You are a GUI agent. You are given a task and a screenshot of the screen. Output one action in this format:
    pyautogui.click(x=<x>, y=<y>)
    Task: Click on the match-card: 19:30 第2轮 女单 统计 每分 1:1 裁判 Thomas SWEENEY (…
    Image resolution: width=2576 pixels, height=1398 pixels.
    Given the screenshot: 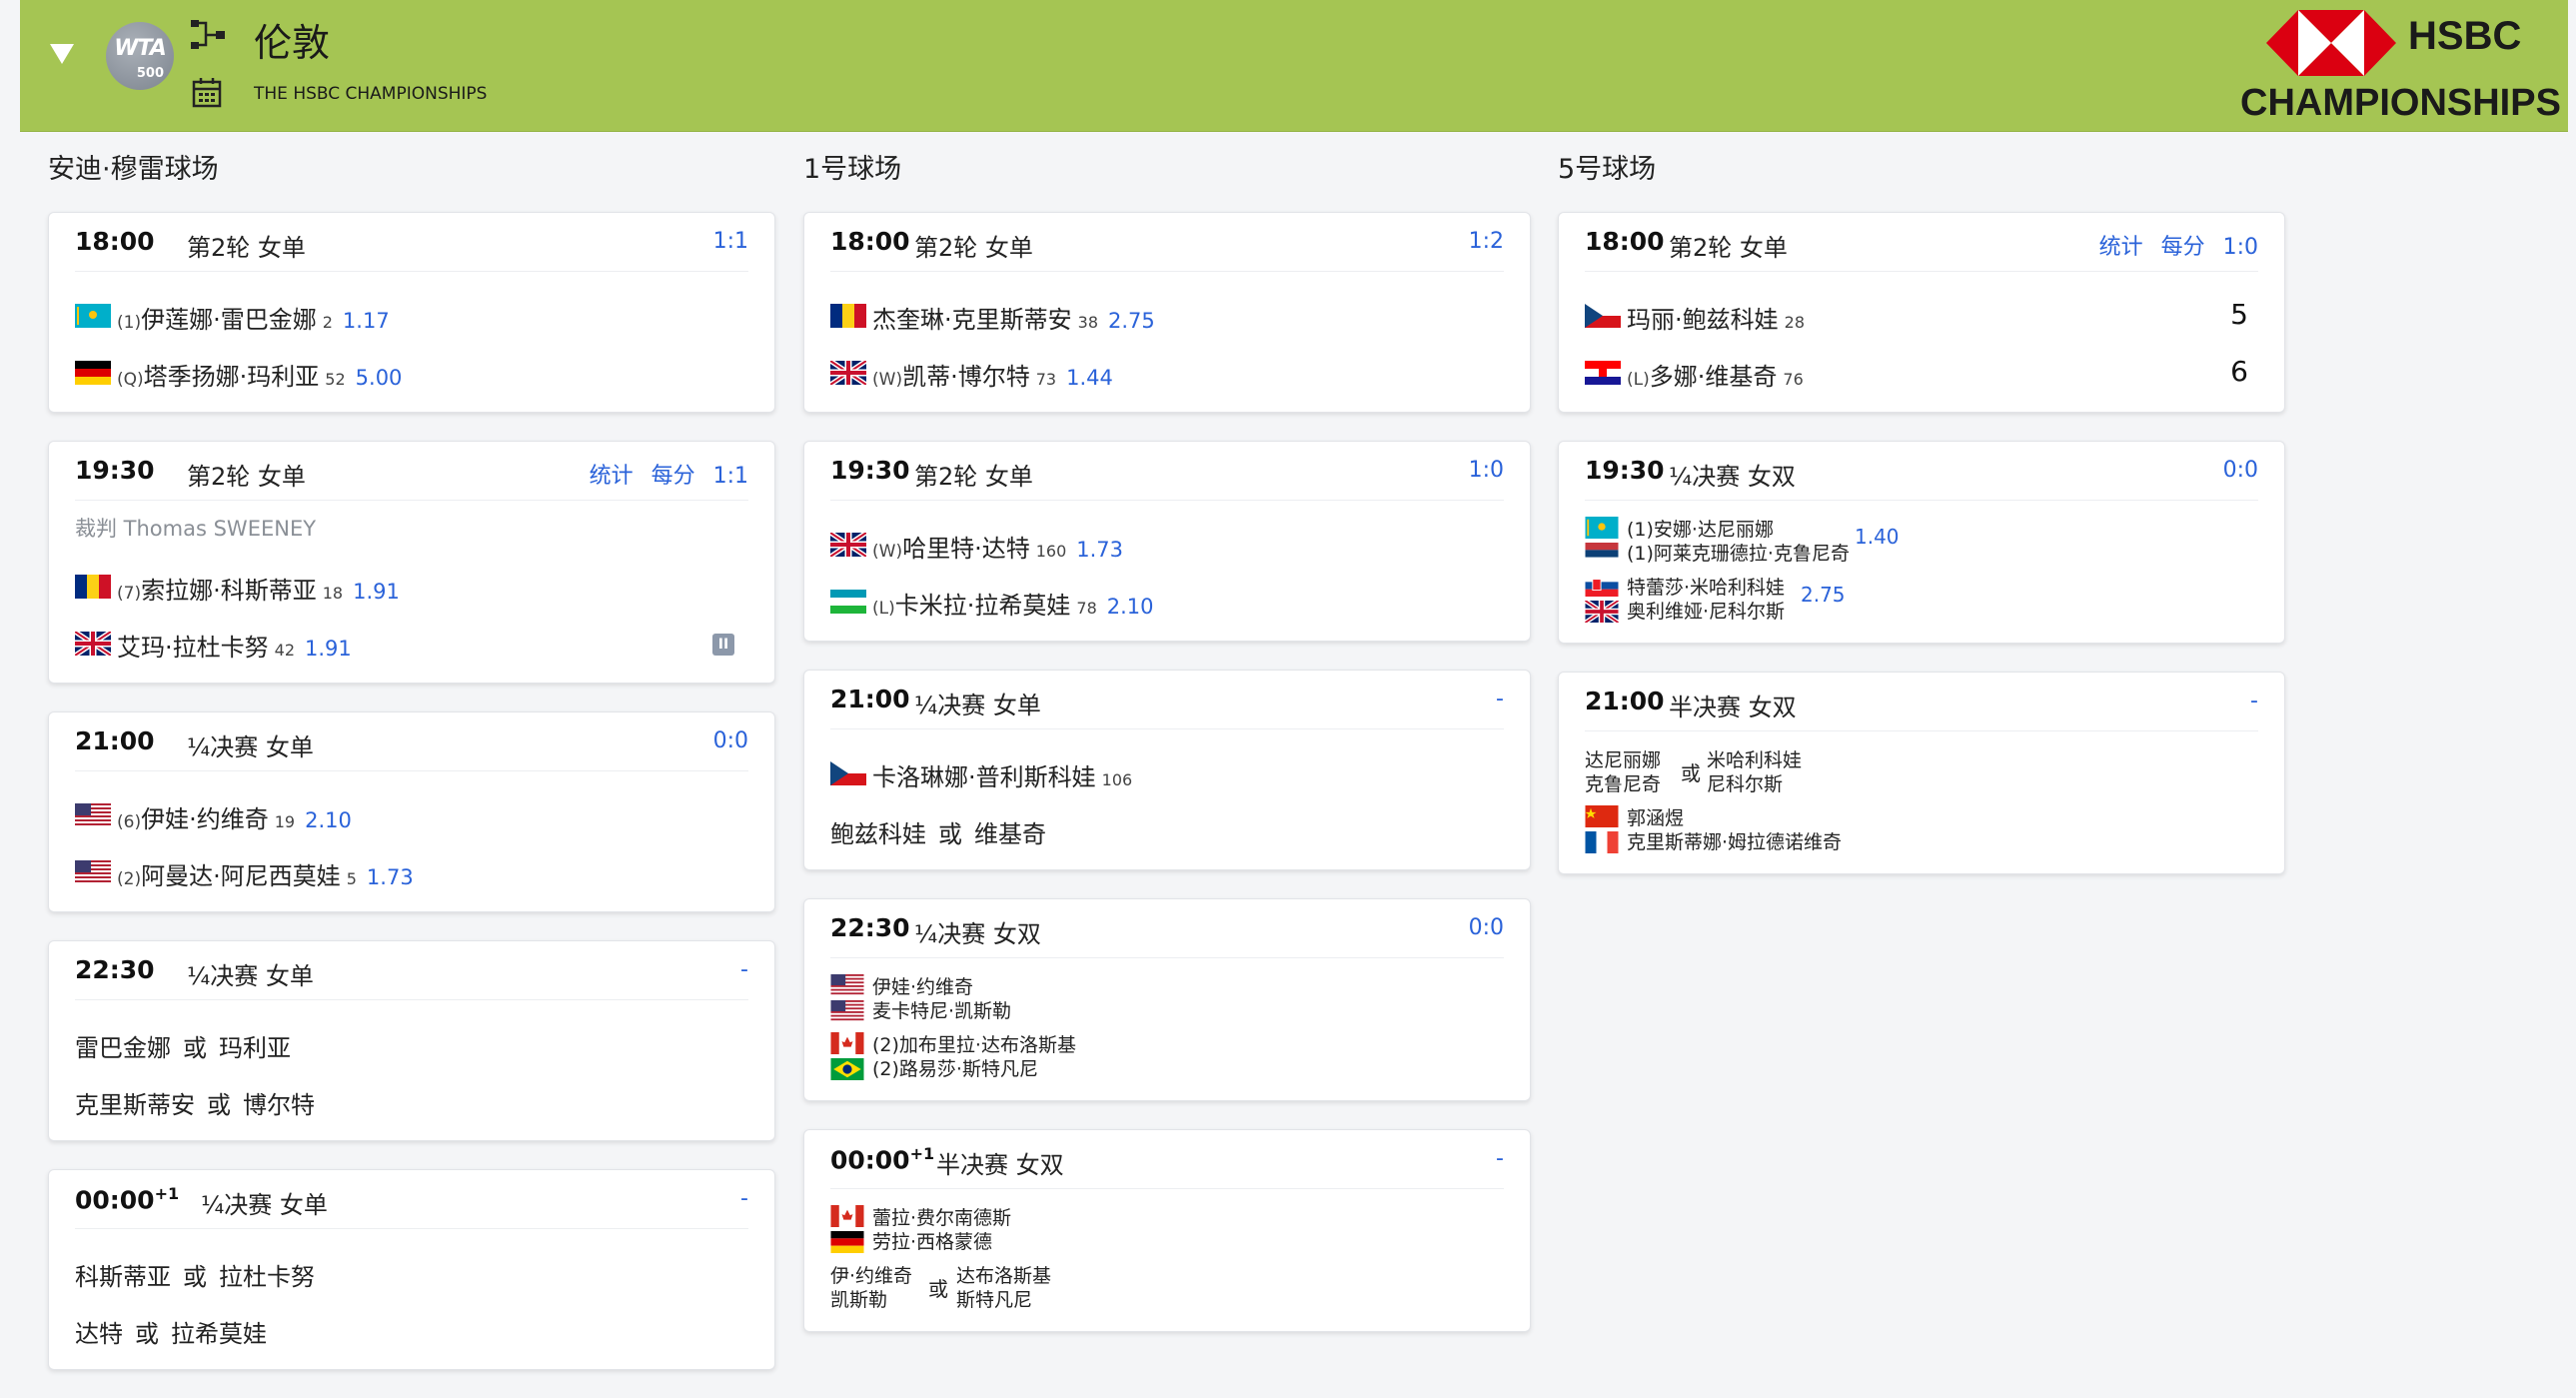 What is the action you would take?
    pyautogui.click(x=411, y=562)
    